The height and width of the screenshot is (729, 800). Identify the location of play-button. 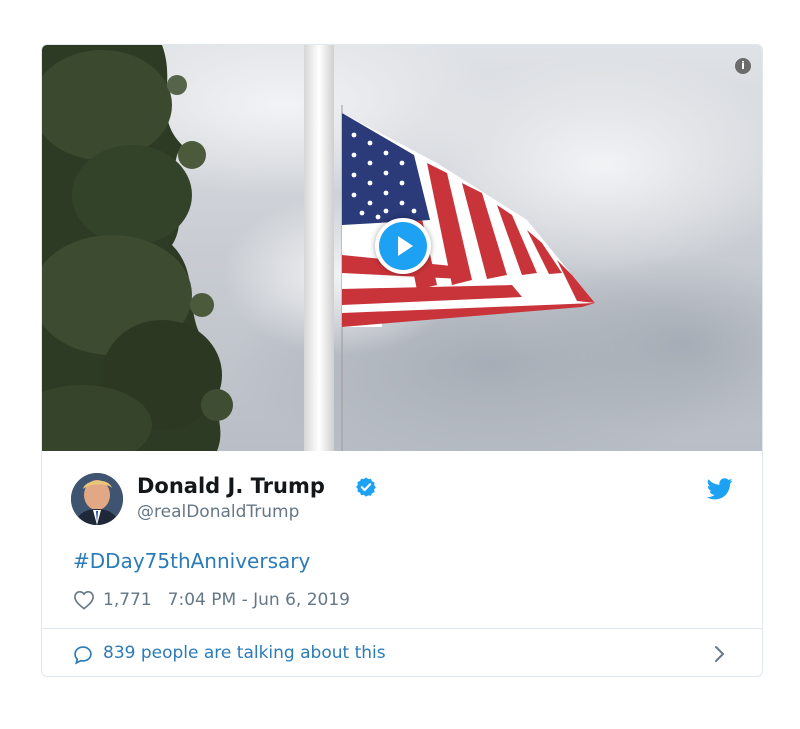
(403, 246).